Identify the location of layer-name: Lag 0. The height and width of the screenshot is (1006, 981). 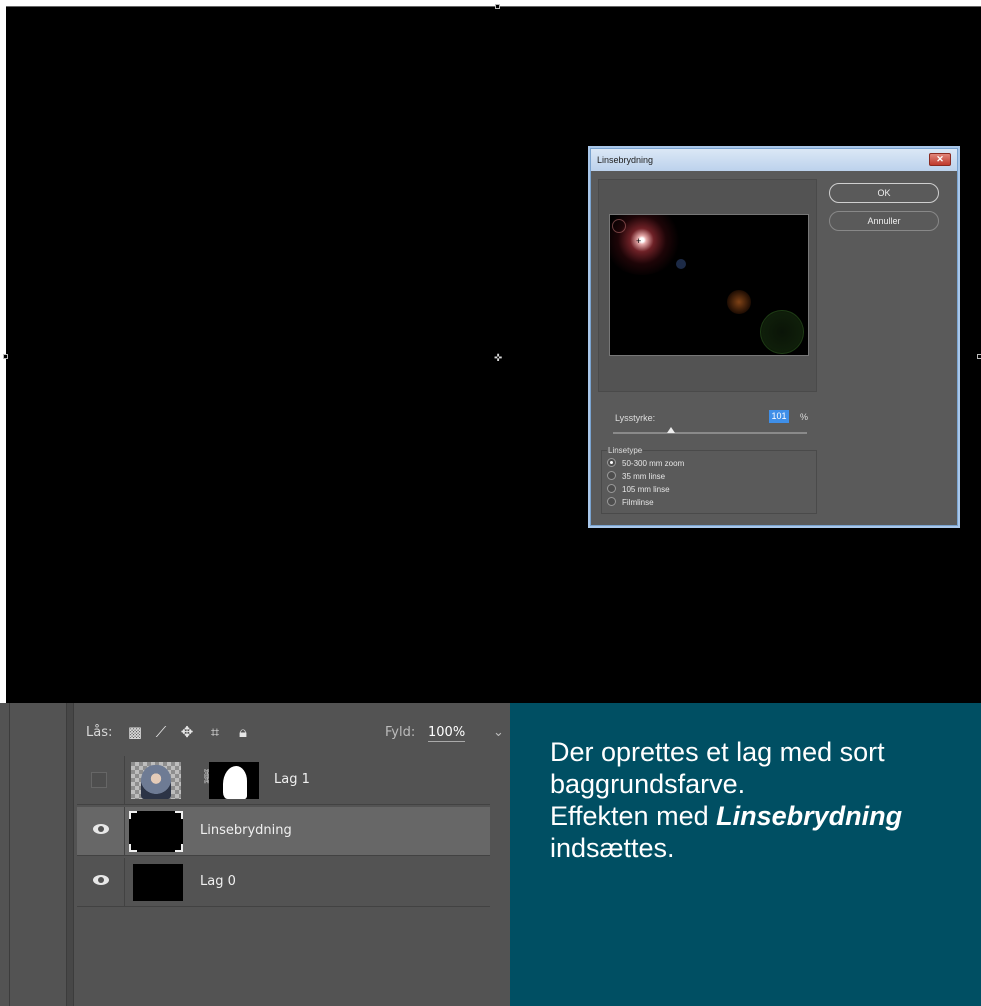
(218, 881).